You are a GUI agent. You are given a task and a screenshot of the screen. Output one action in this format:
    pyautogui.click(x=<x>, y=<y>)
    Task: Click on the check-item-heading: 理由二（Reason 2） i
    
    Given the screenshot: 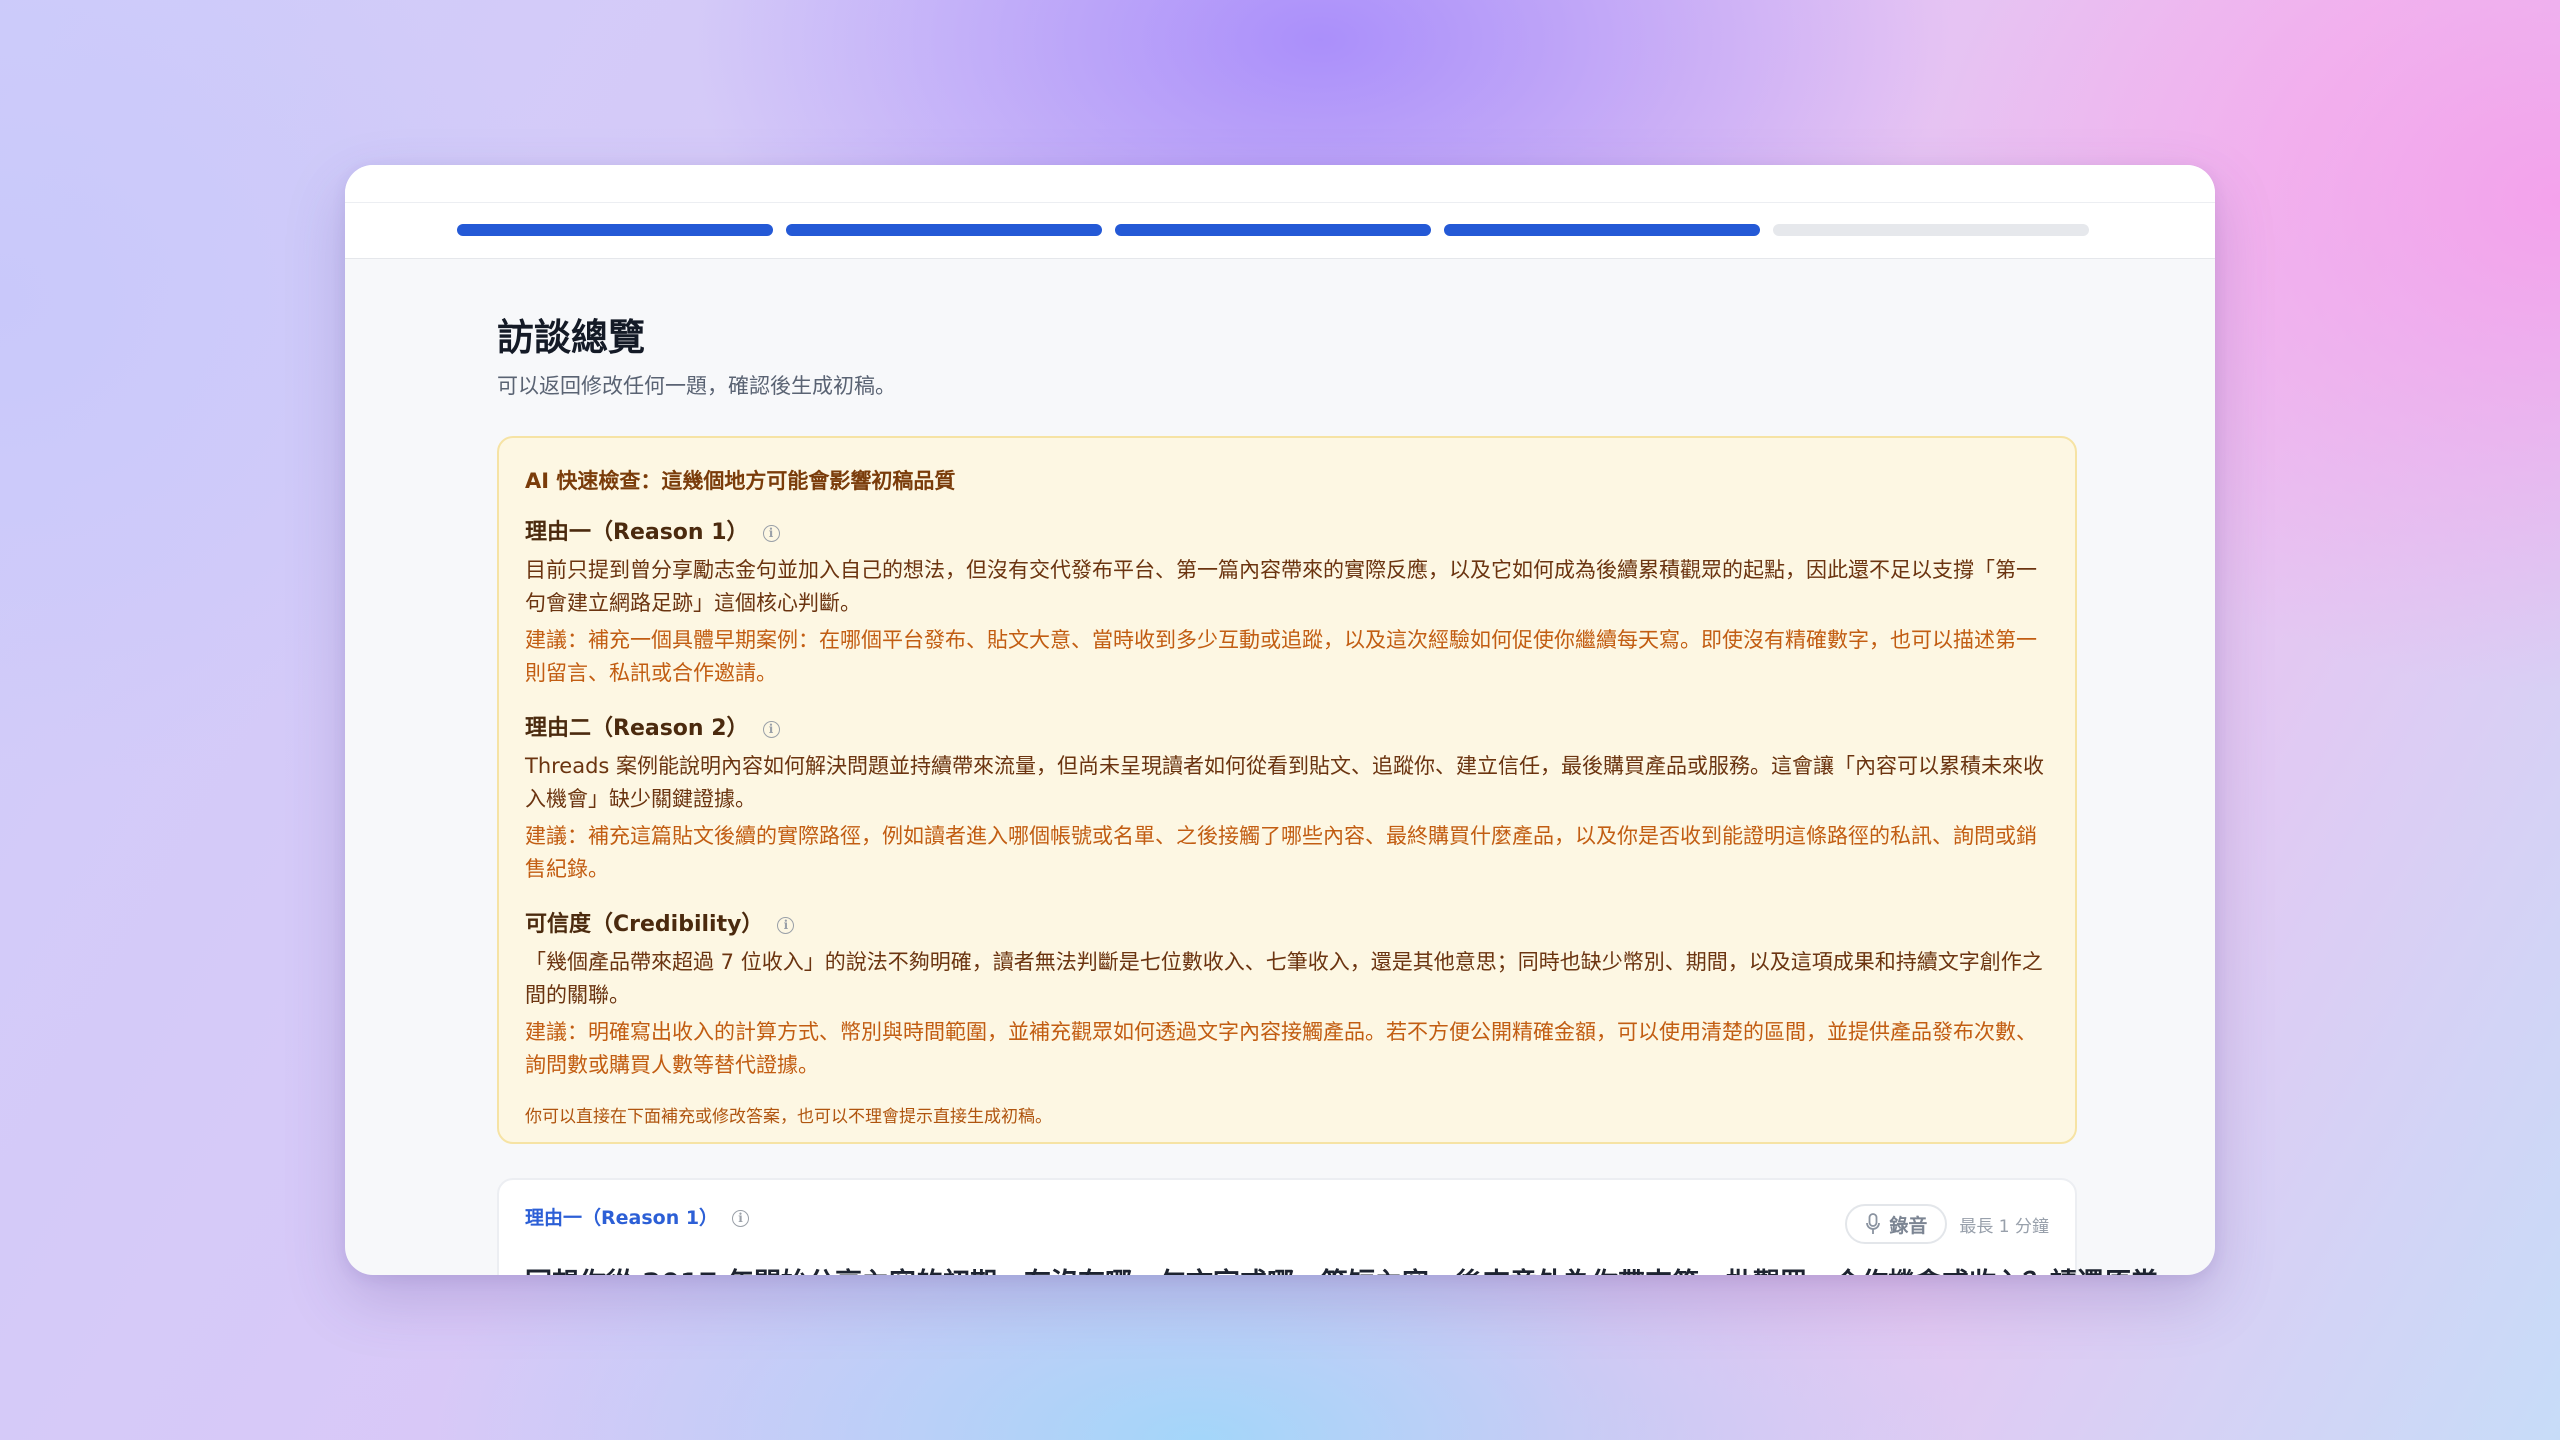 What is the action you would take?
    pyautogui.click(x=1287, y=729)
    